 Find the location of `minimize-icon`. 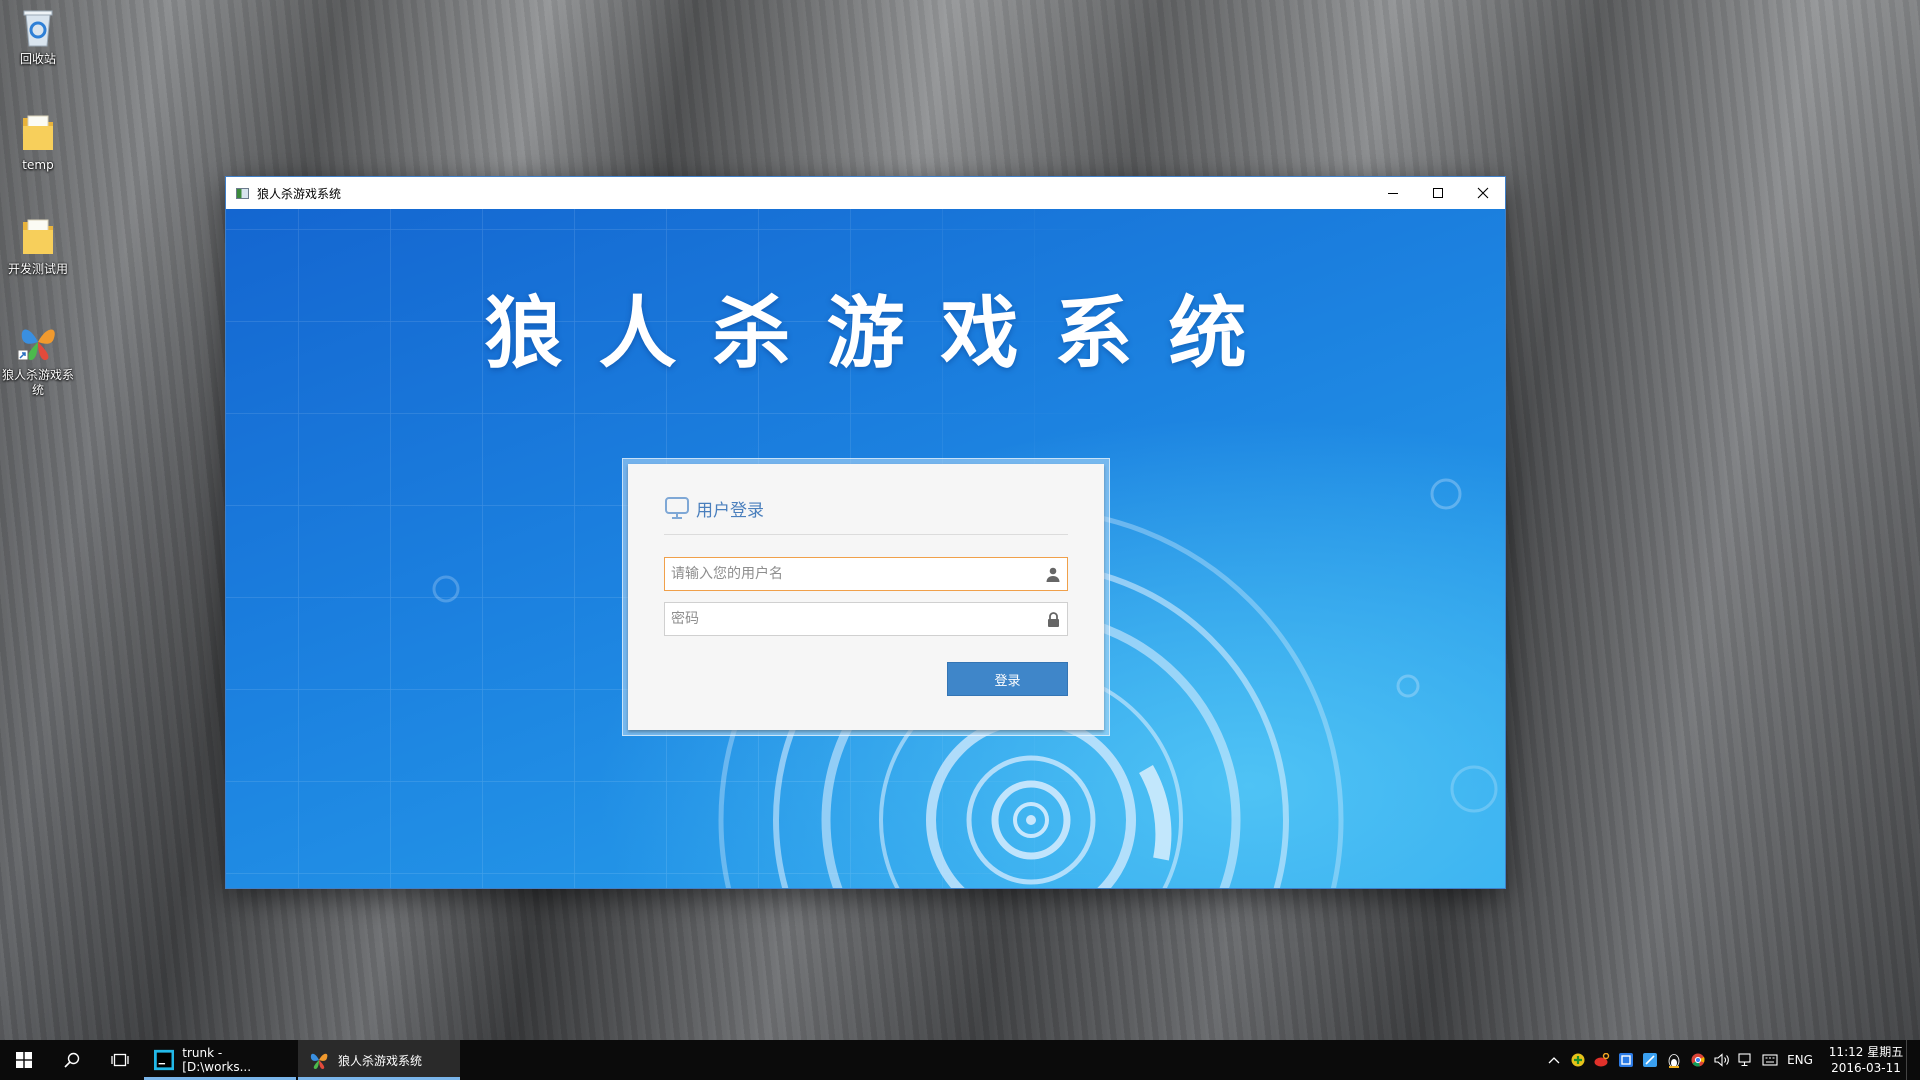

minimize-icon is located at coordinates (1392, 193).